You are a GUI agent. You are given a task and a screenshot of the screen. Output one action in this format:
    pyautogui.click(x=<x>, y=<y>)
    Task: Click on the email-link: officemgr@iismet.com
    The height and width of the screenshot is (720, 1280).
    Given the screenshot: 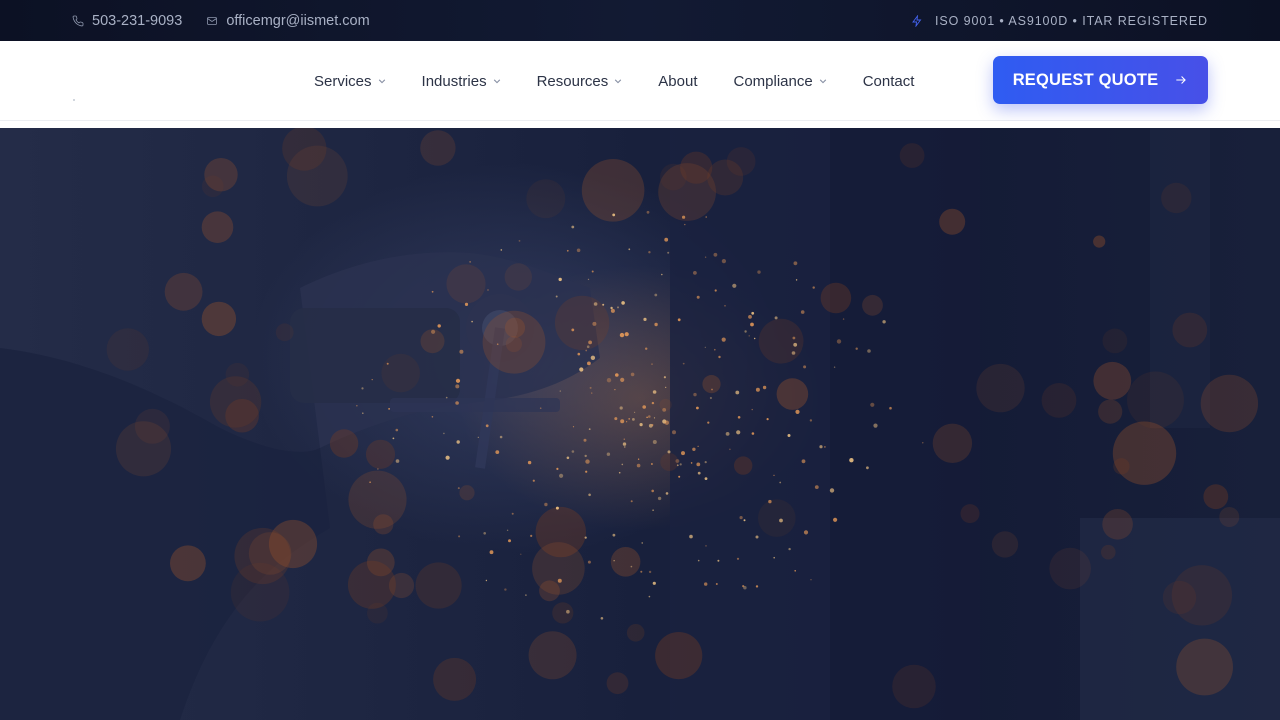 What is the action you would take?
    pyautogui.click(x=288, y=20)
    